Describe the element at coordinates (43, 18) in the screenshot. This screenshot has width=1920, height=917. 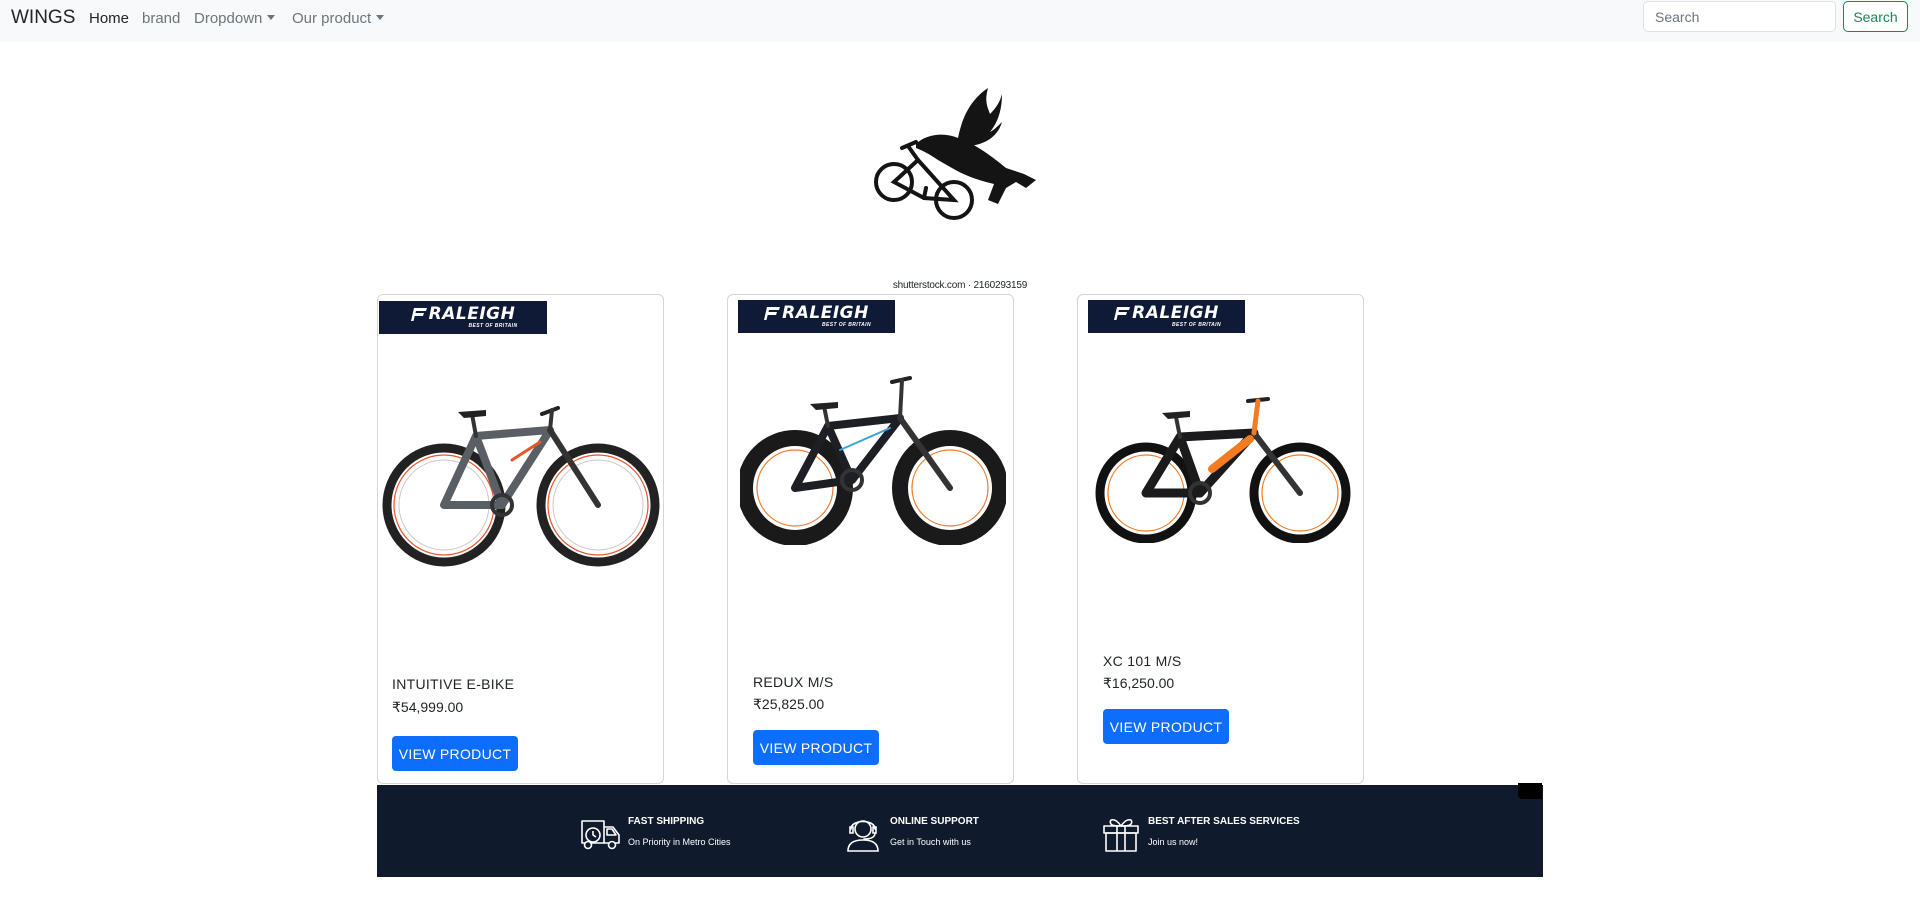
I see `navbar-brand: WINGS` at that location.